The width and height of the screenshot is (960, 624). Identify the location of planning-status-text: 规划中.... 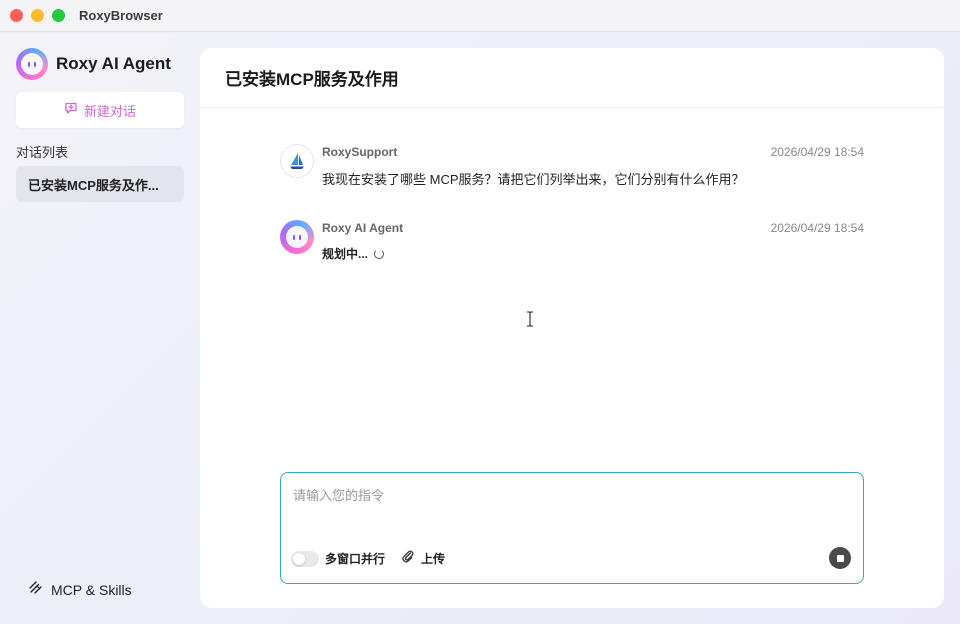
(345, 254).